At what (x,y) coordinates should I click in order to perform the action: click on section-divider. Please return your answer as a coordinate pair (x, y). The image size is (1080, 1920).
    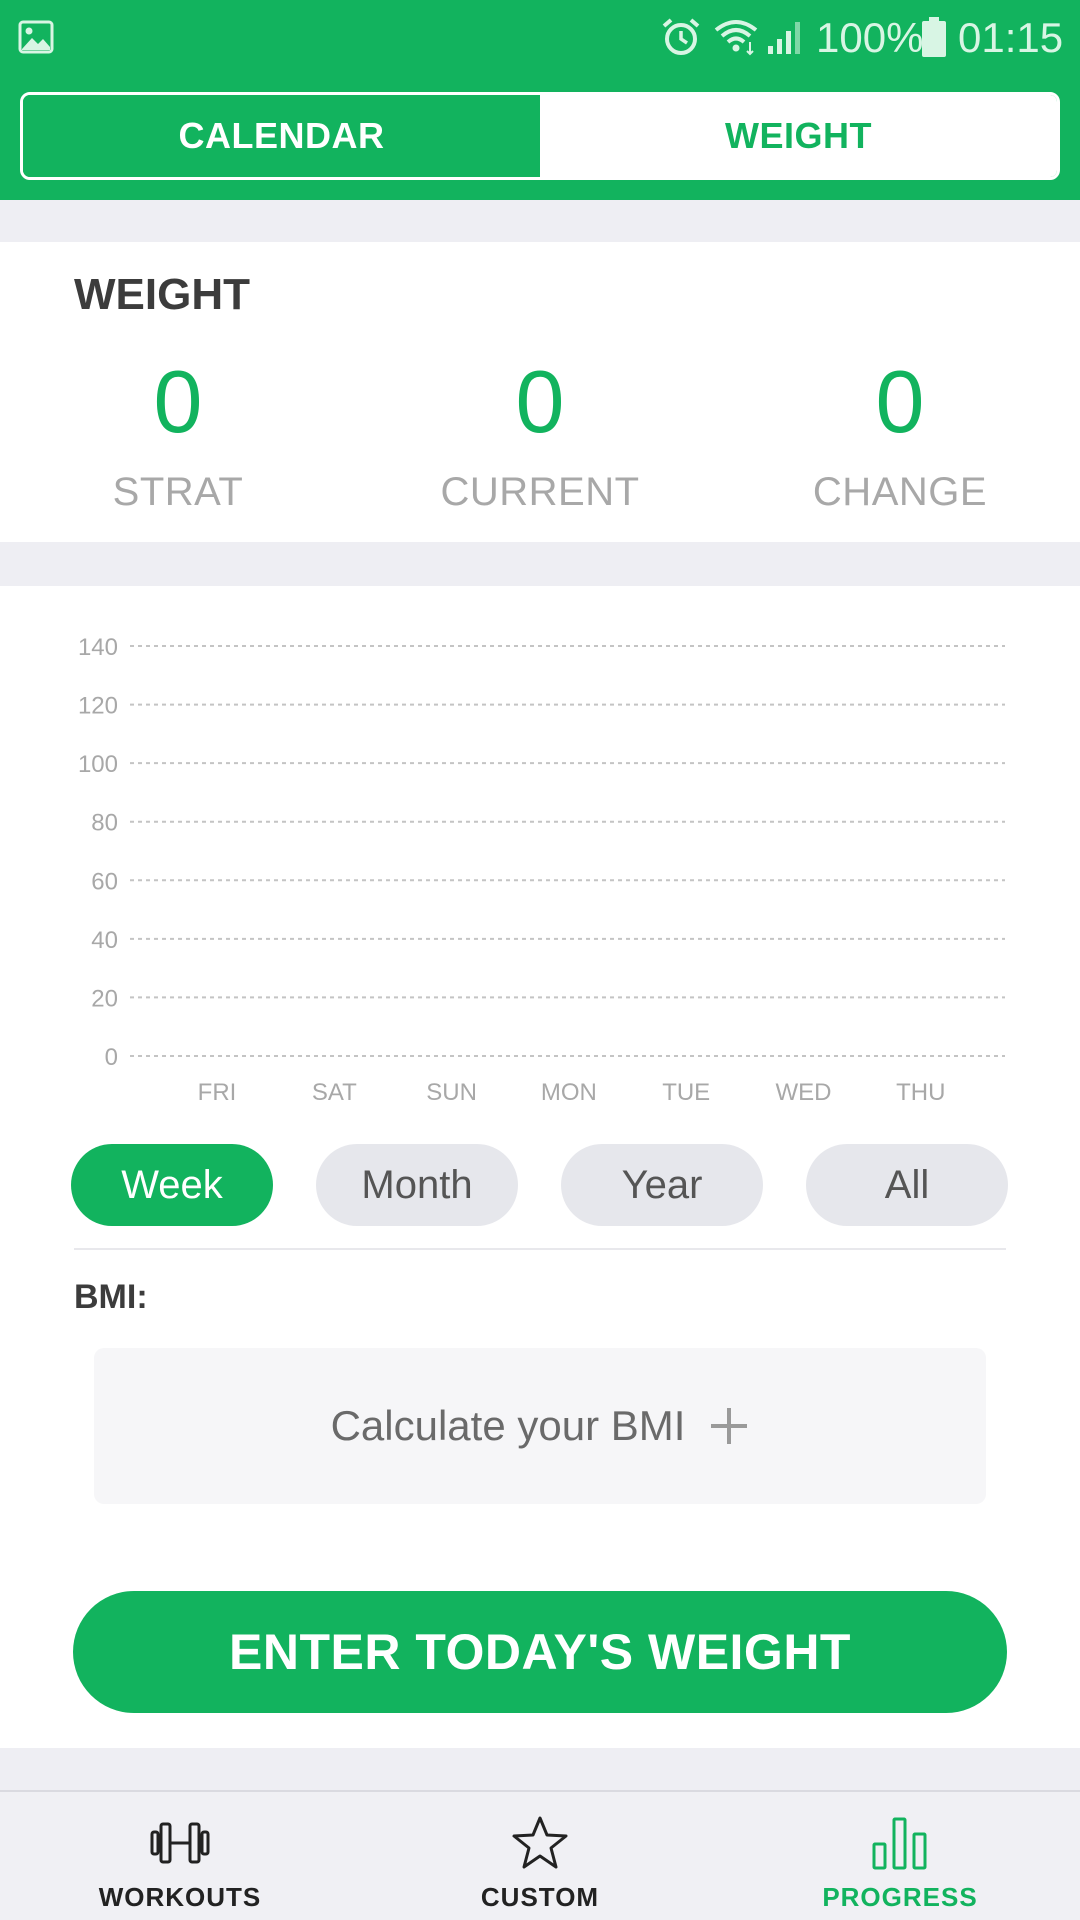
    Looking at the image, I should click on (540, 1249).